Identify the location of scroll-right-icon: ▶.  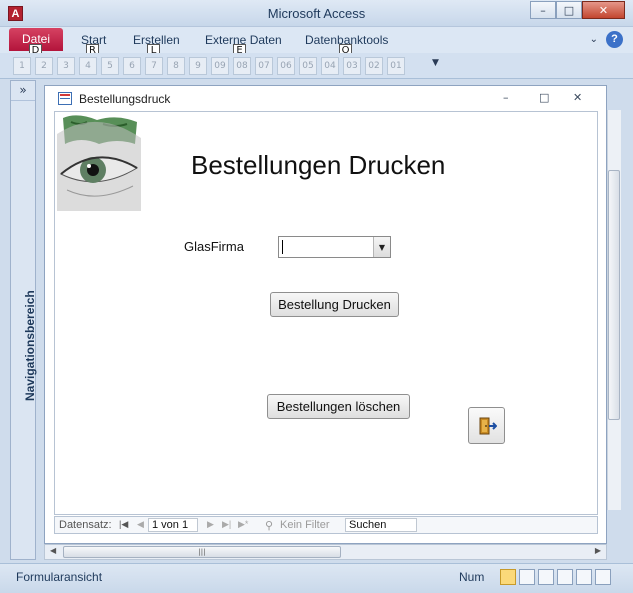
(598, 550).